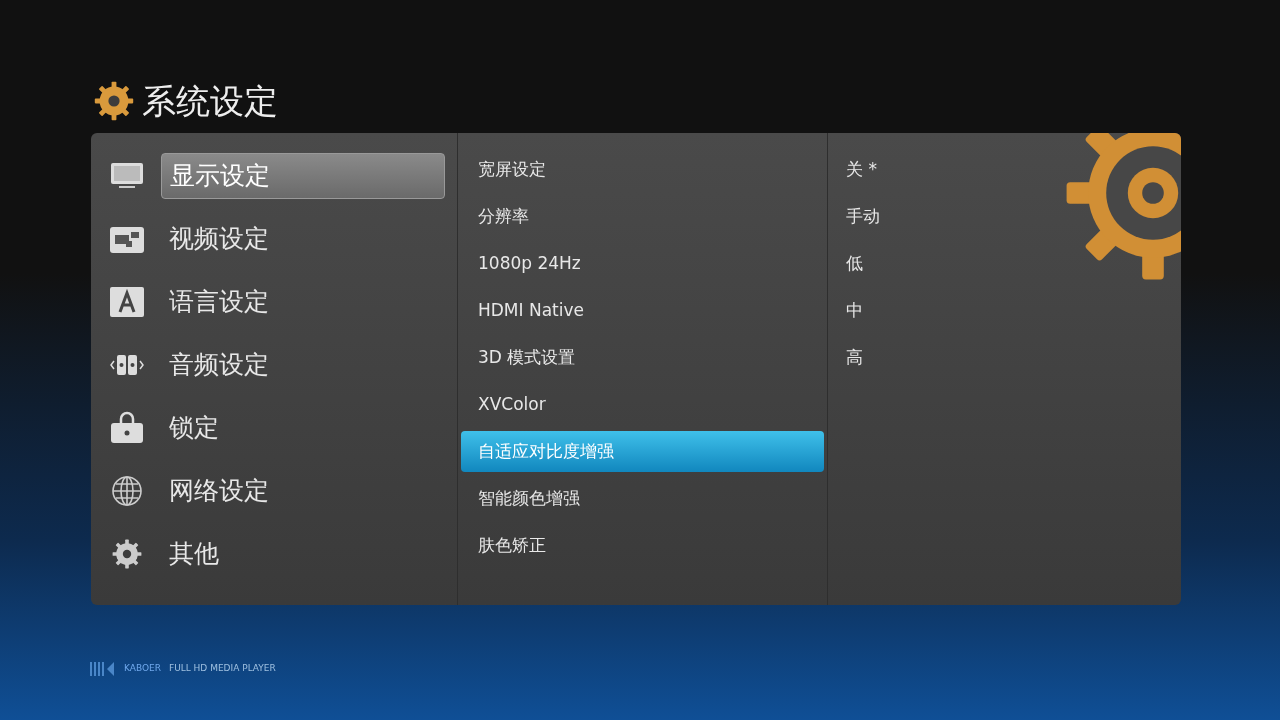 This screenshot has width=1280, height=720. I want to click on category-item: 锁定, so click(303, 428).